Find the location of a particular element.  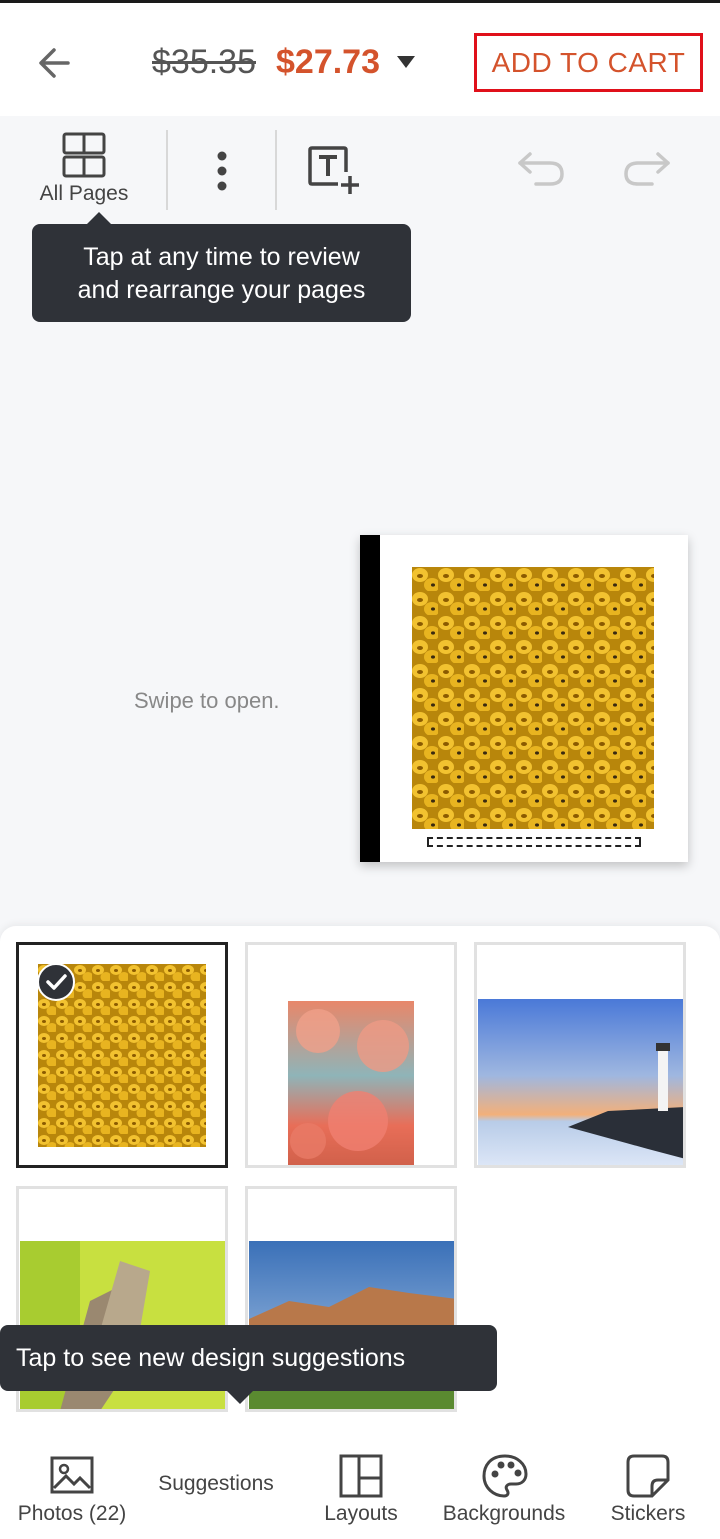

back-button is located at coordinates (56, 63).